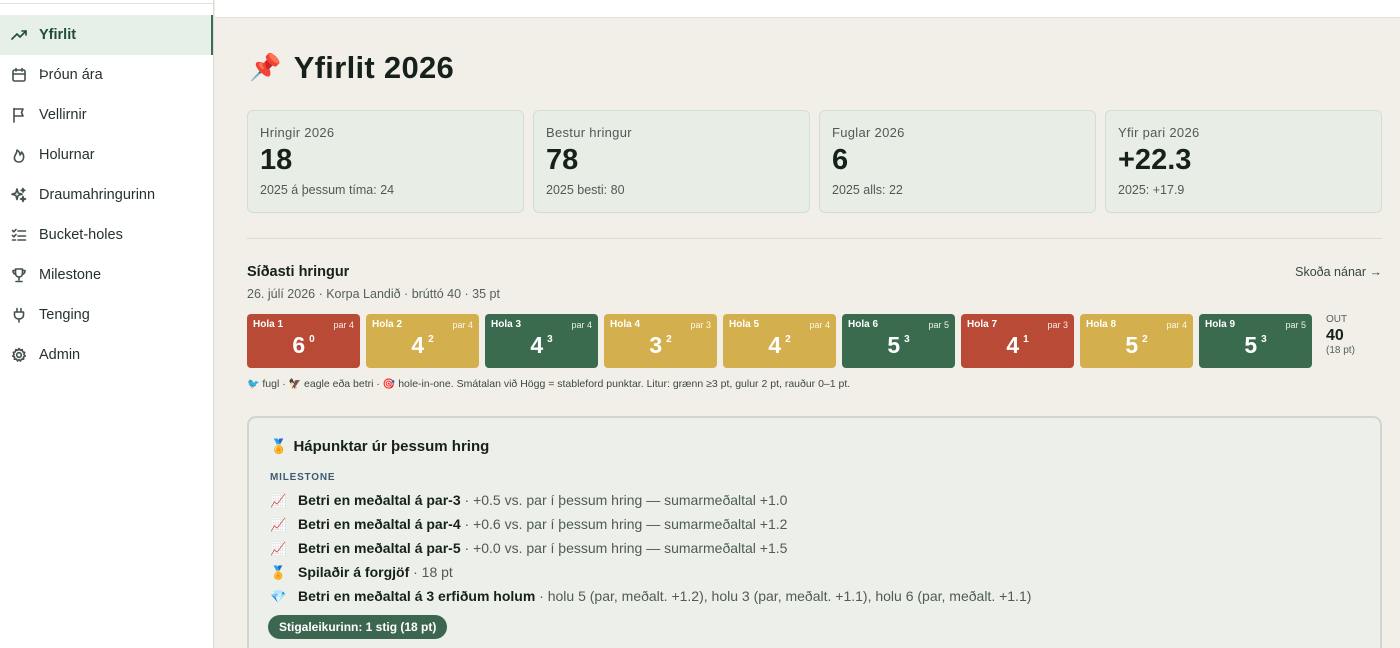 The height and width of the screenshot is (648, 1400). What do you see at coordinates (64, 315) in the screenshot?
I see `sidebar-item-label: Tenging` at bounding box center [64, 315].